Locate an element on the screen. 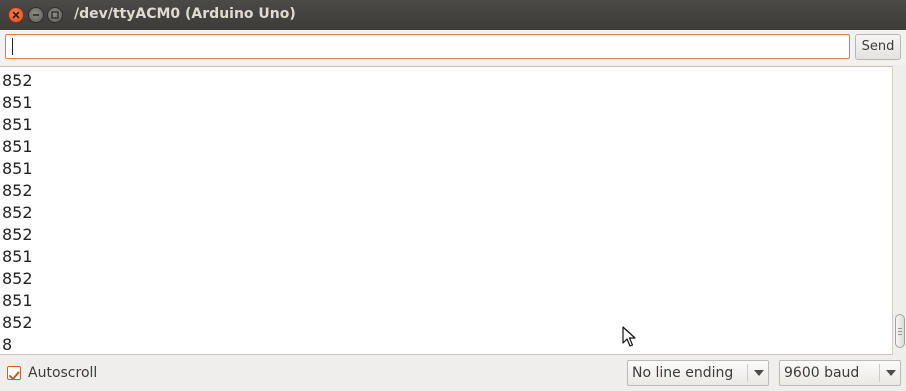 This screenshot has height=391, width=906. mouse-pointer-icon is located at coordinates (629, 336).